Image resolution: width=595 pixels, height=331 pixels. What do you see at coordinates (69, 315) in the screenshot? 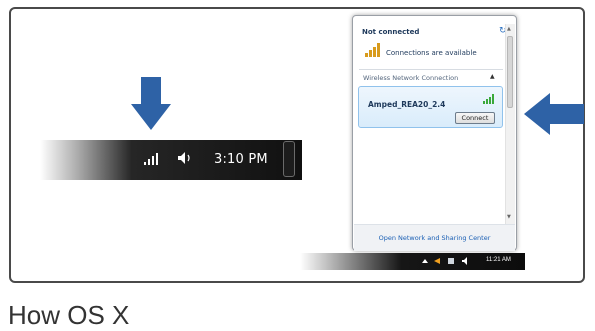
I see `caption-heading: How OS X` at bounding box center [69, 315].